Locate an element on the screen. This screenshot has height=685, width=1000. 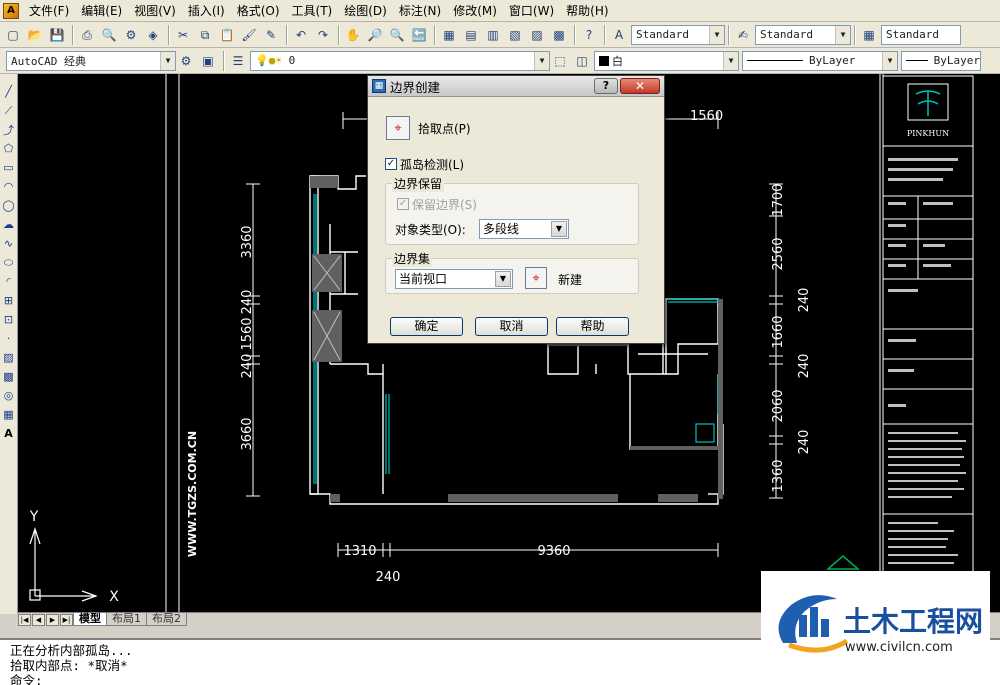
tab-layout1: 布局1 is located at coordinates (126, 619).